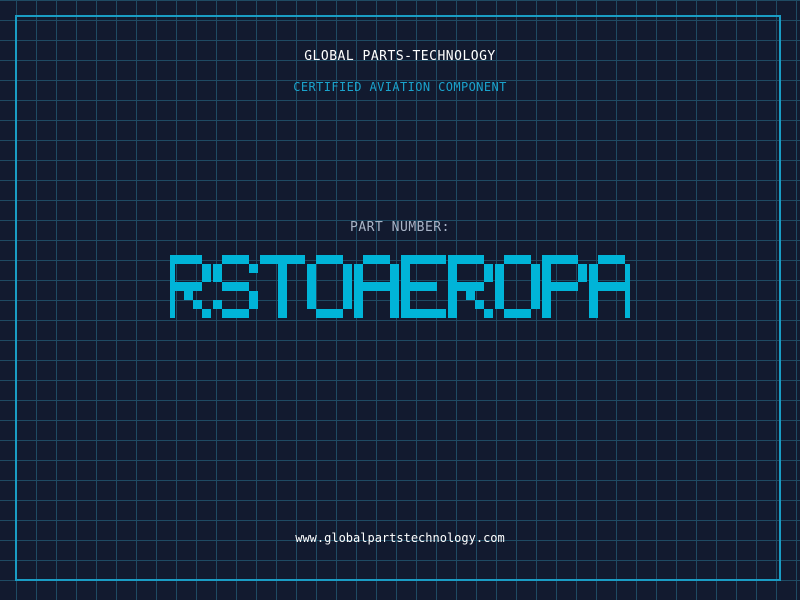 This screenshot has width=800, height=600. What do you see at coordinates (400, 227) in the screenshot?
I see `part-number-label: PART NUMBER:` at bounding box center [400, 227].